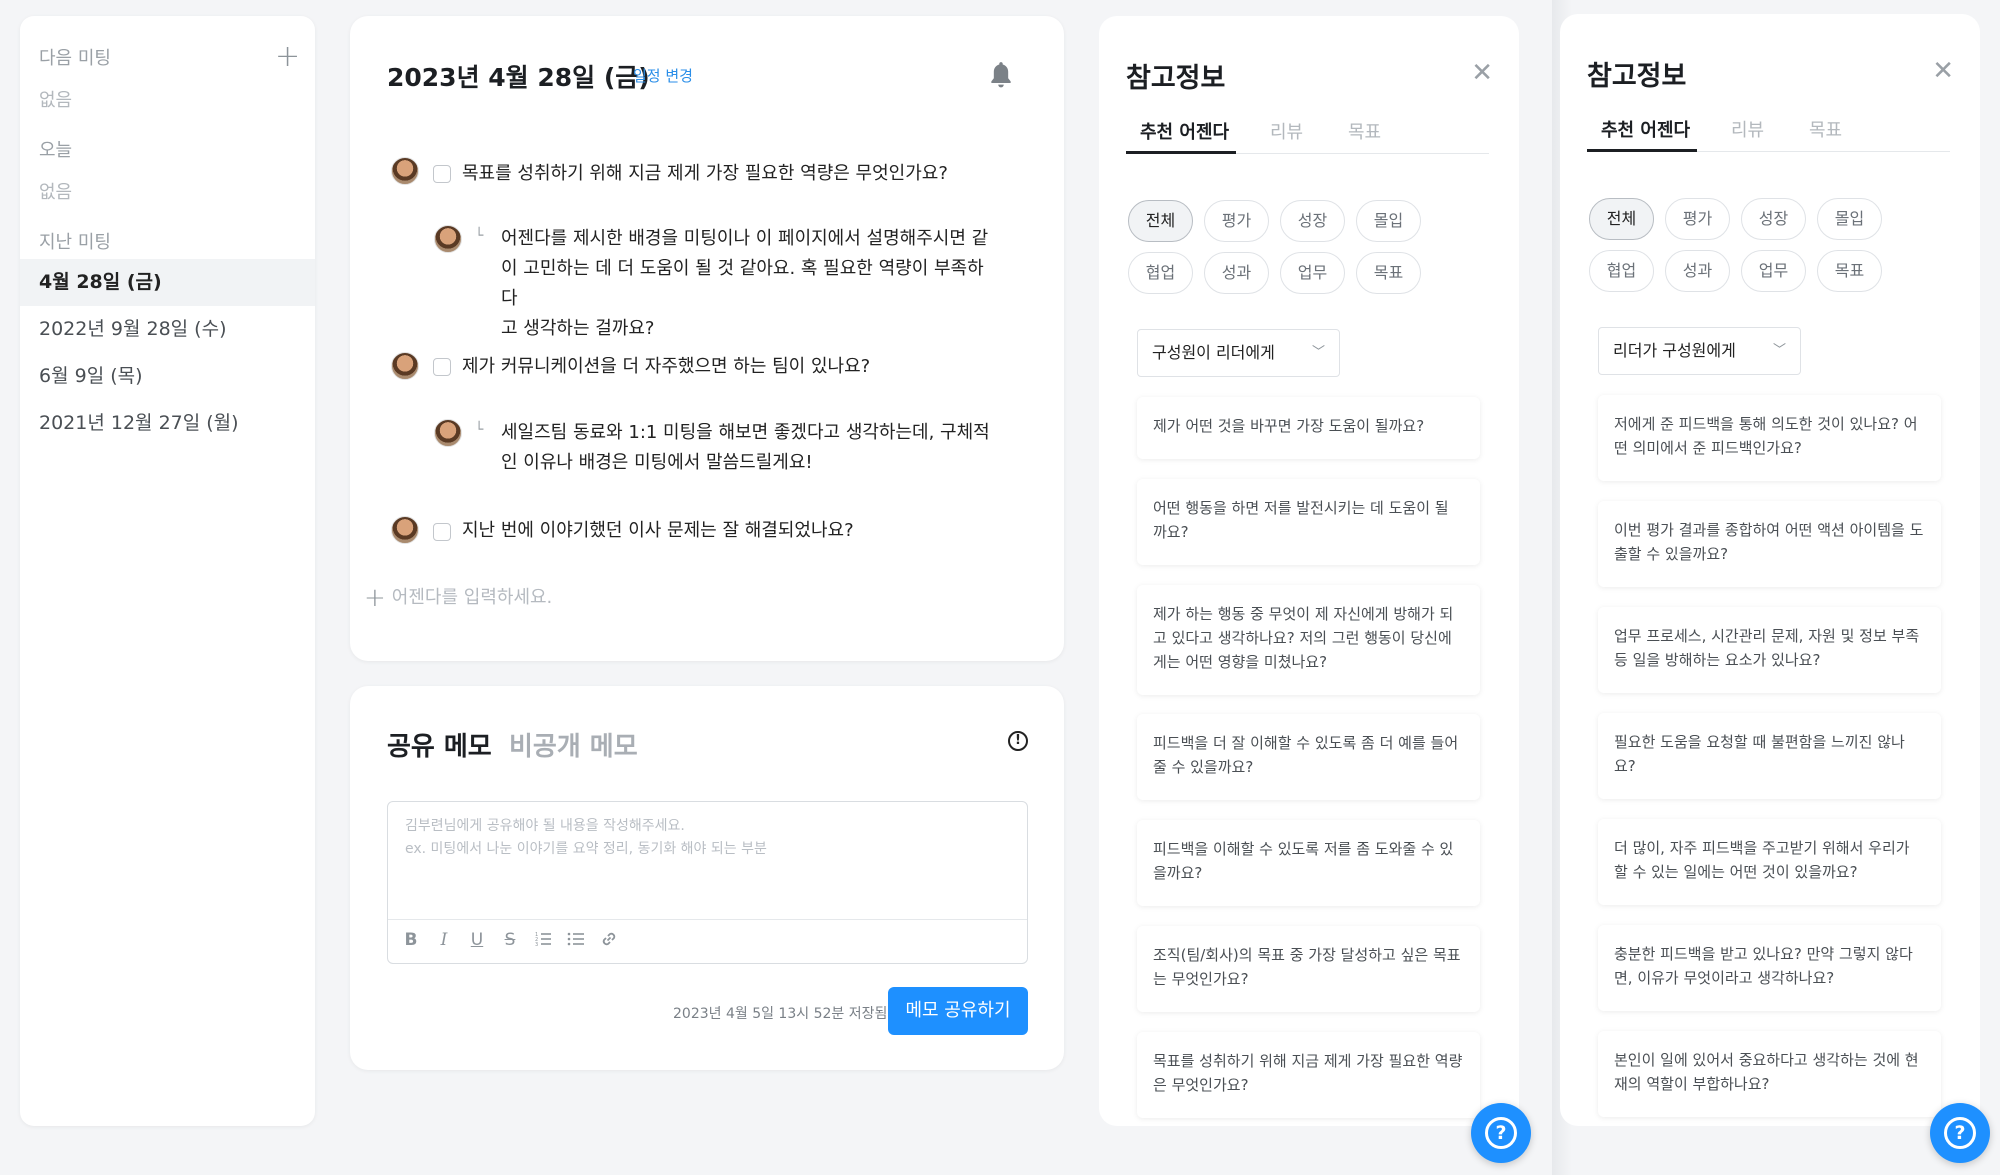 The height and width of the screenshot is (1175, 2000). I want to click on add-agenda-input: + 어젠다를 입력하세요., so click(458, 598).